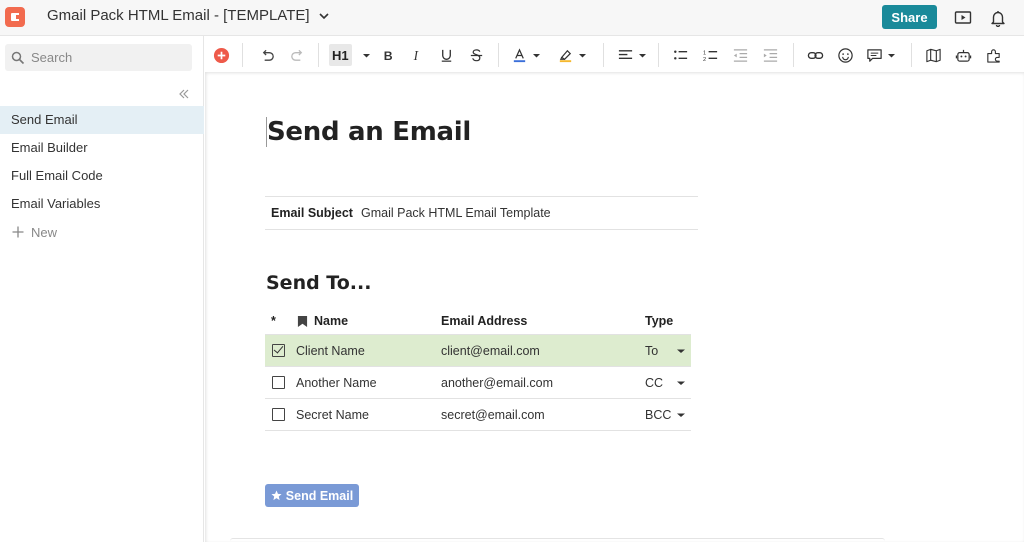 Image resolution: width=1024 pixels, height=542 pixels. Describe the element at coordinates (704, 60) in the screenshot. I see `svg-text: 2` at that location.